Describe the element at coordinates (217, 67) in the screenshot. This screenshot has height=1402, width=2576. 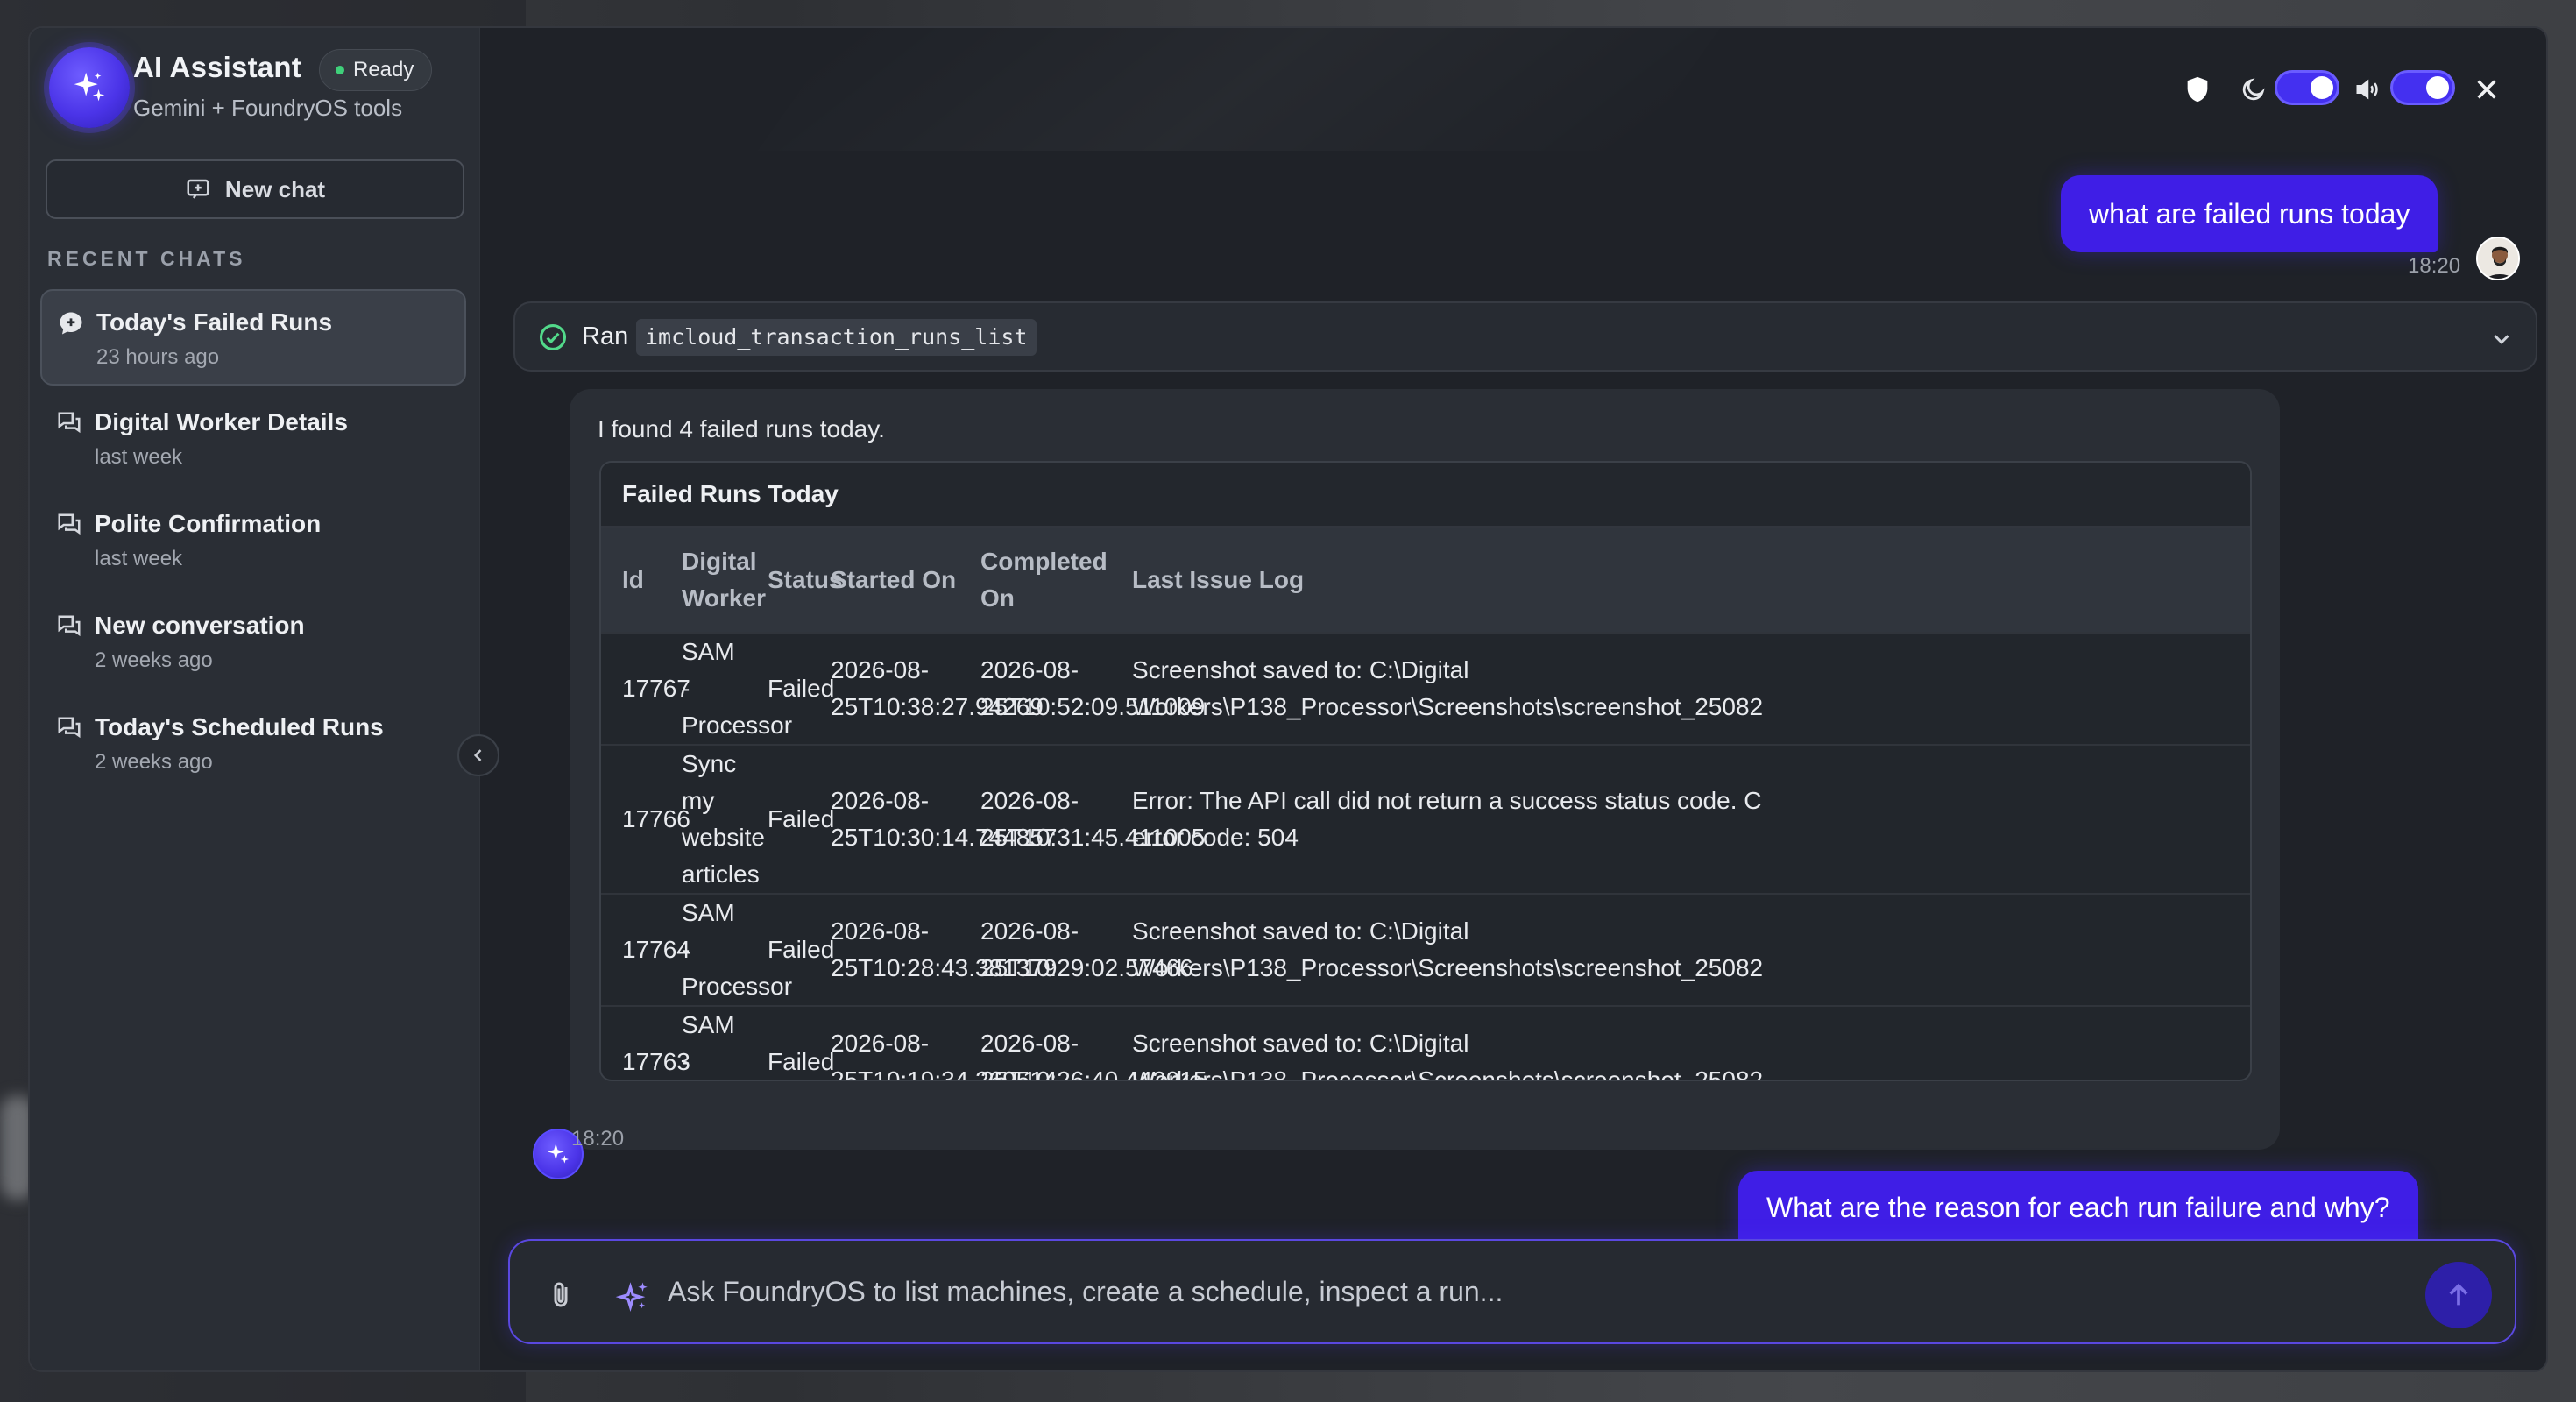
I see `app-title: AI Assistant` at that location.